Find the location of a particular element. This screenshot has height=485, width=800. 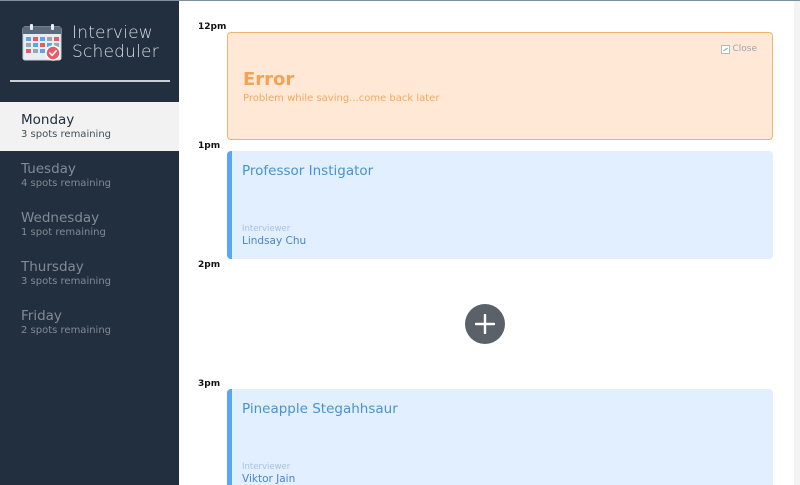

error-title: Error is located at coordinates (269, 79).